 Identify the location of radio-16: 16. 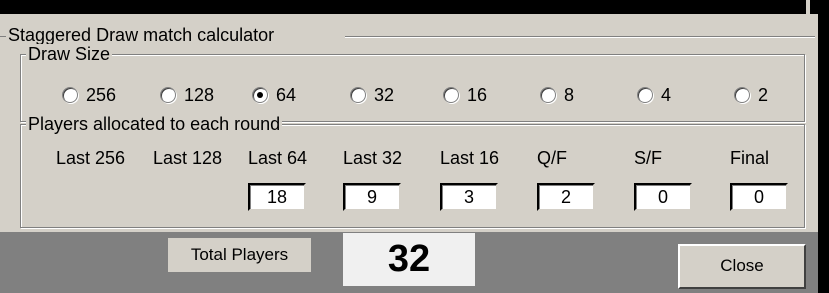
(465, 95).